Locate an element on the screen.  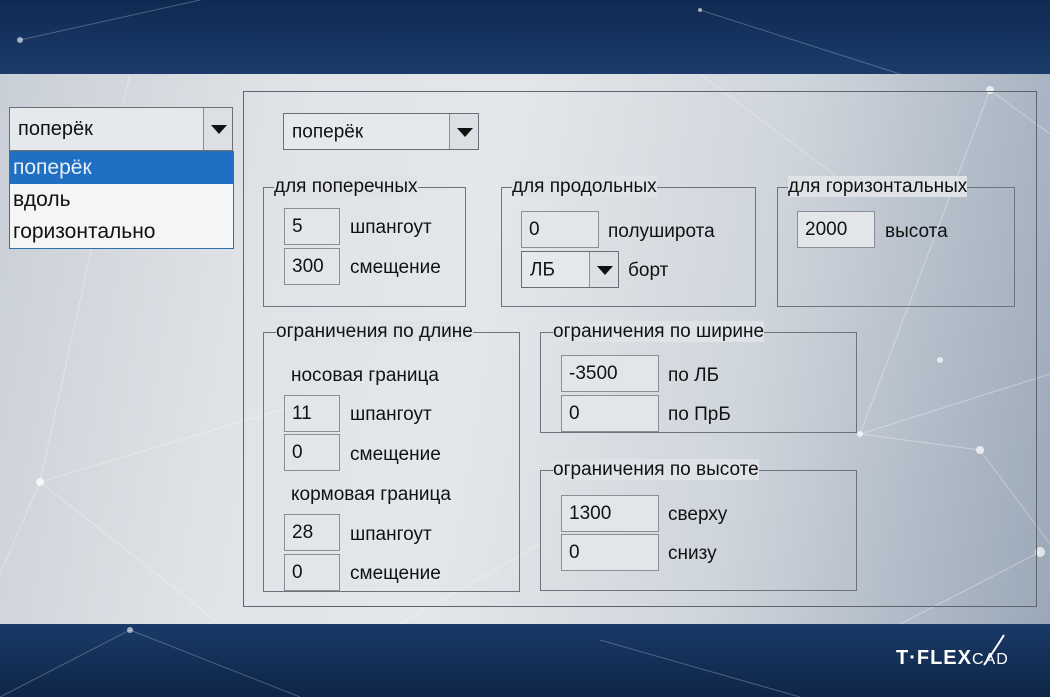
horizontal-group-title: для горизонтальных is located at coordinates (878, 186).